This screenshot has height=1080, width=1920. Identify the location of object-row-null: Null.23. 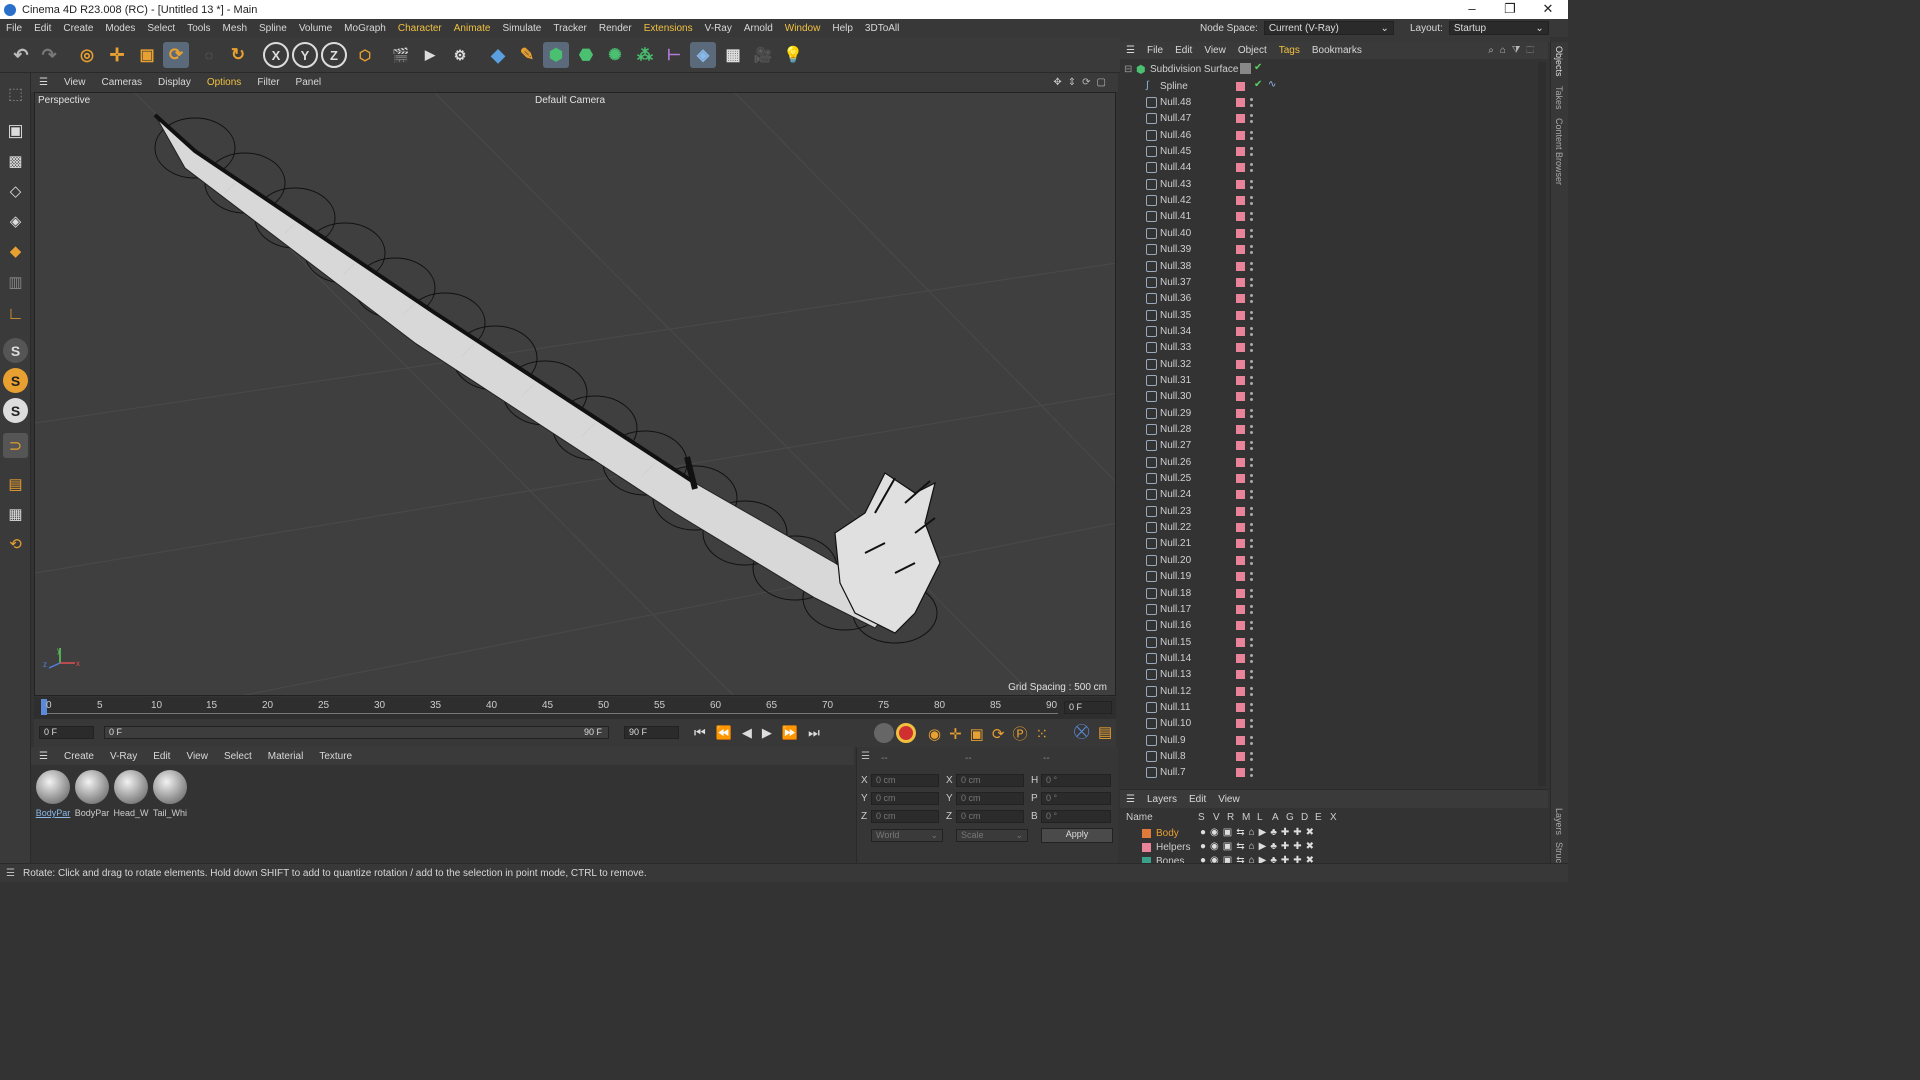
(1334, 512).